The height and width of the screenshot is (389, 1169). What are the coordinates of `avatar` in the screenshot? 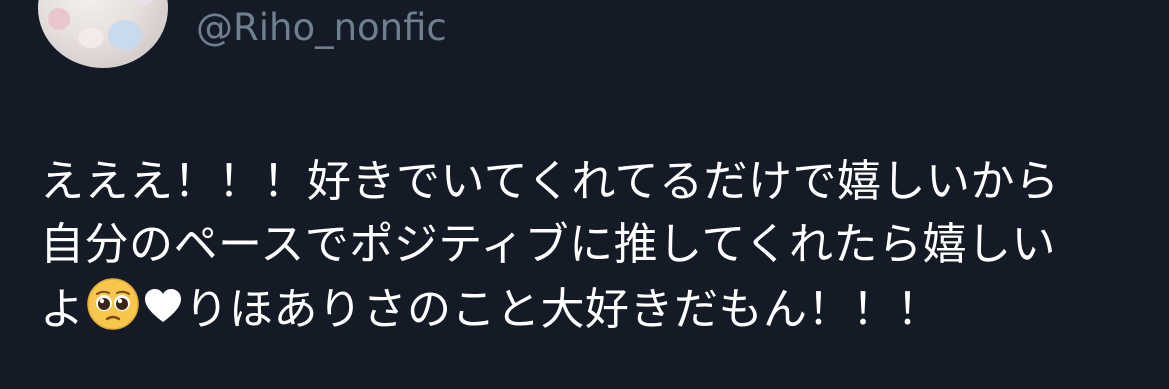 It's located at (103, 34).